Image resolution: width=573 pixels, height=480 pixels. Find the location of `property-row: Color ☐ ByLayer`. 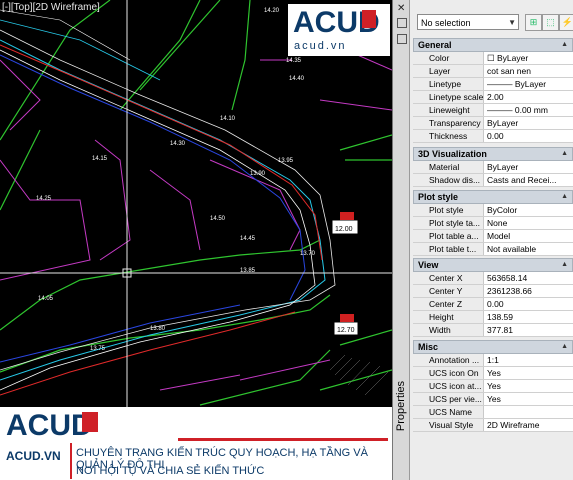

property-row: Color ☐ ByLayer is located at coordinates (493, 58).